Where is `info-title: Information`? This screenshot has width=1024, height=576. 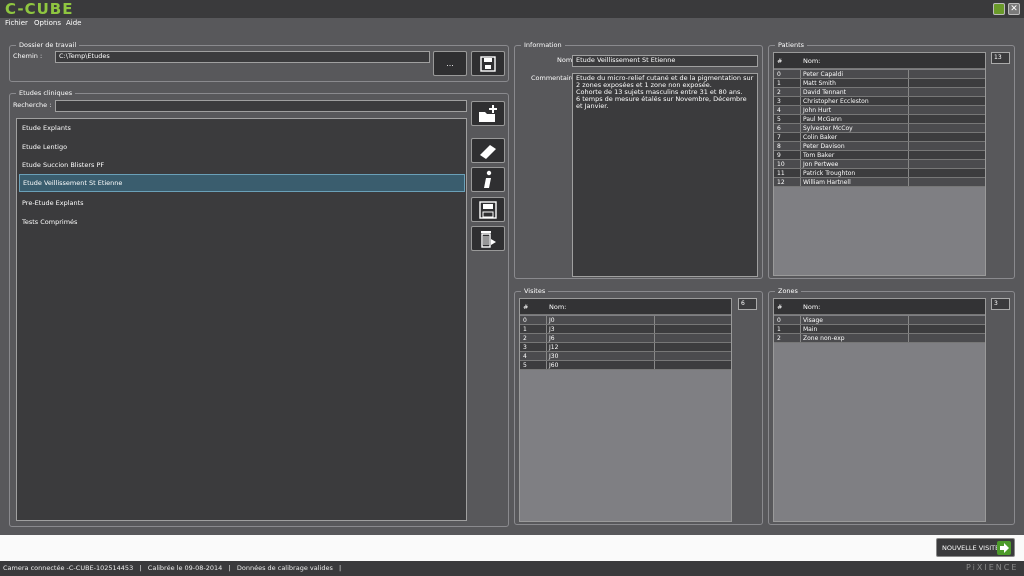
info-title: Information is located at coordinates (543, 45).